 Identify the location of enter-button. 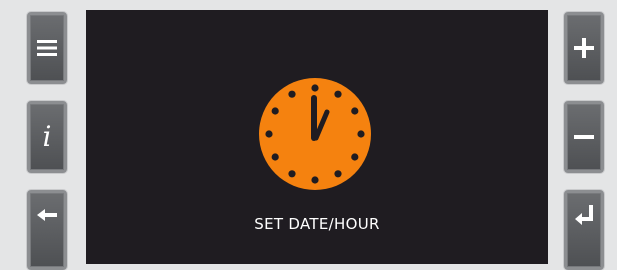
(584, 230).